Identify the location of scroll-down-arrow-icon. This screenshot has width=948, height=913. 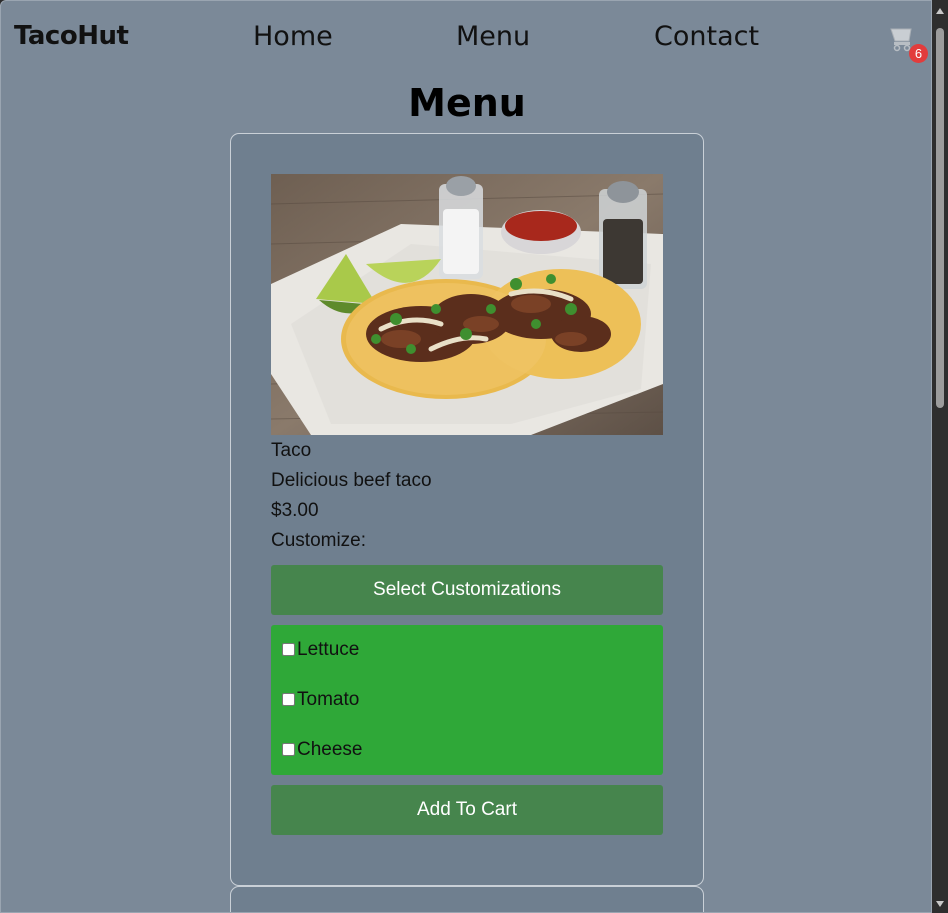
(940, 904).